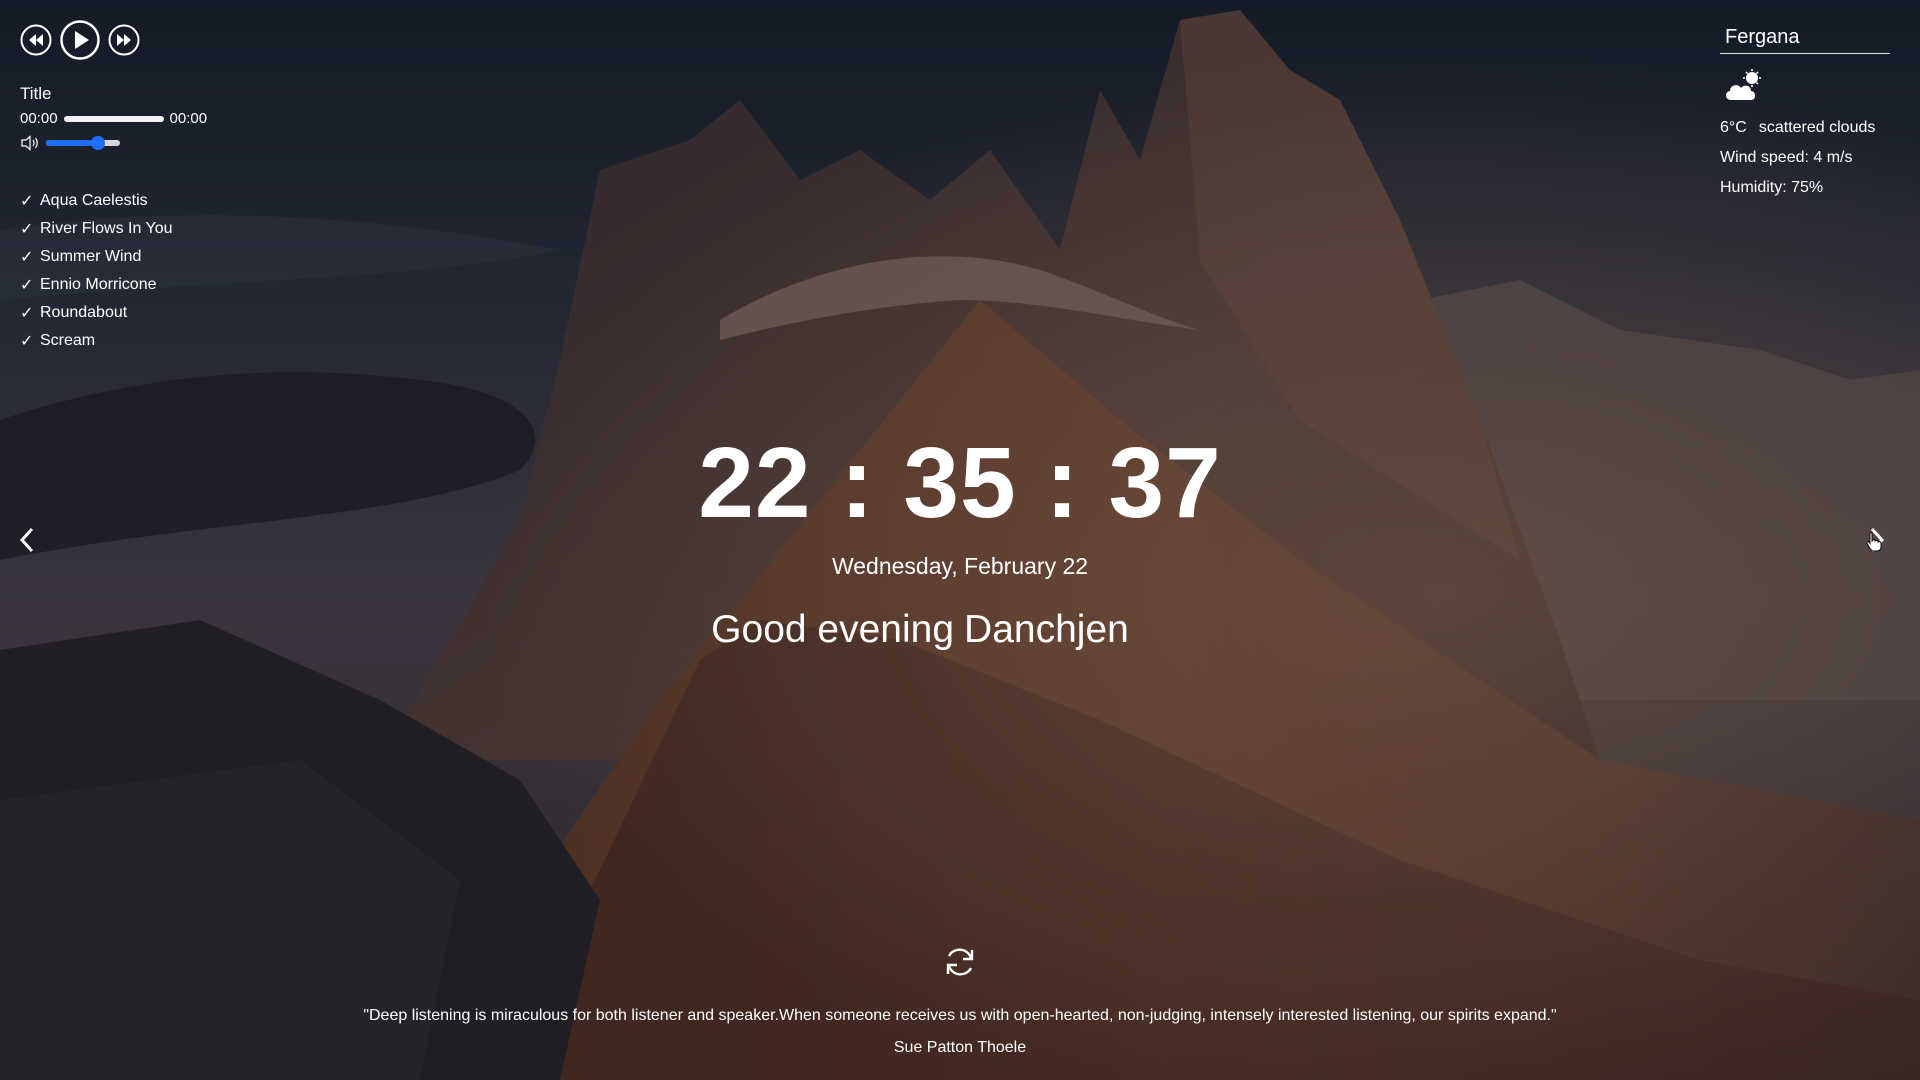 Image resolution: width=1920 pixels, height=1080 pixels. I want to click on playlist-item-label: Summer Wind, so click(91, 256).